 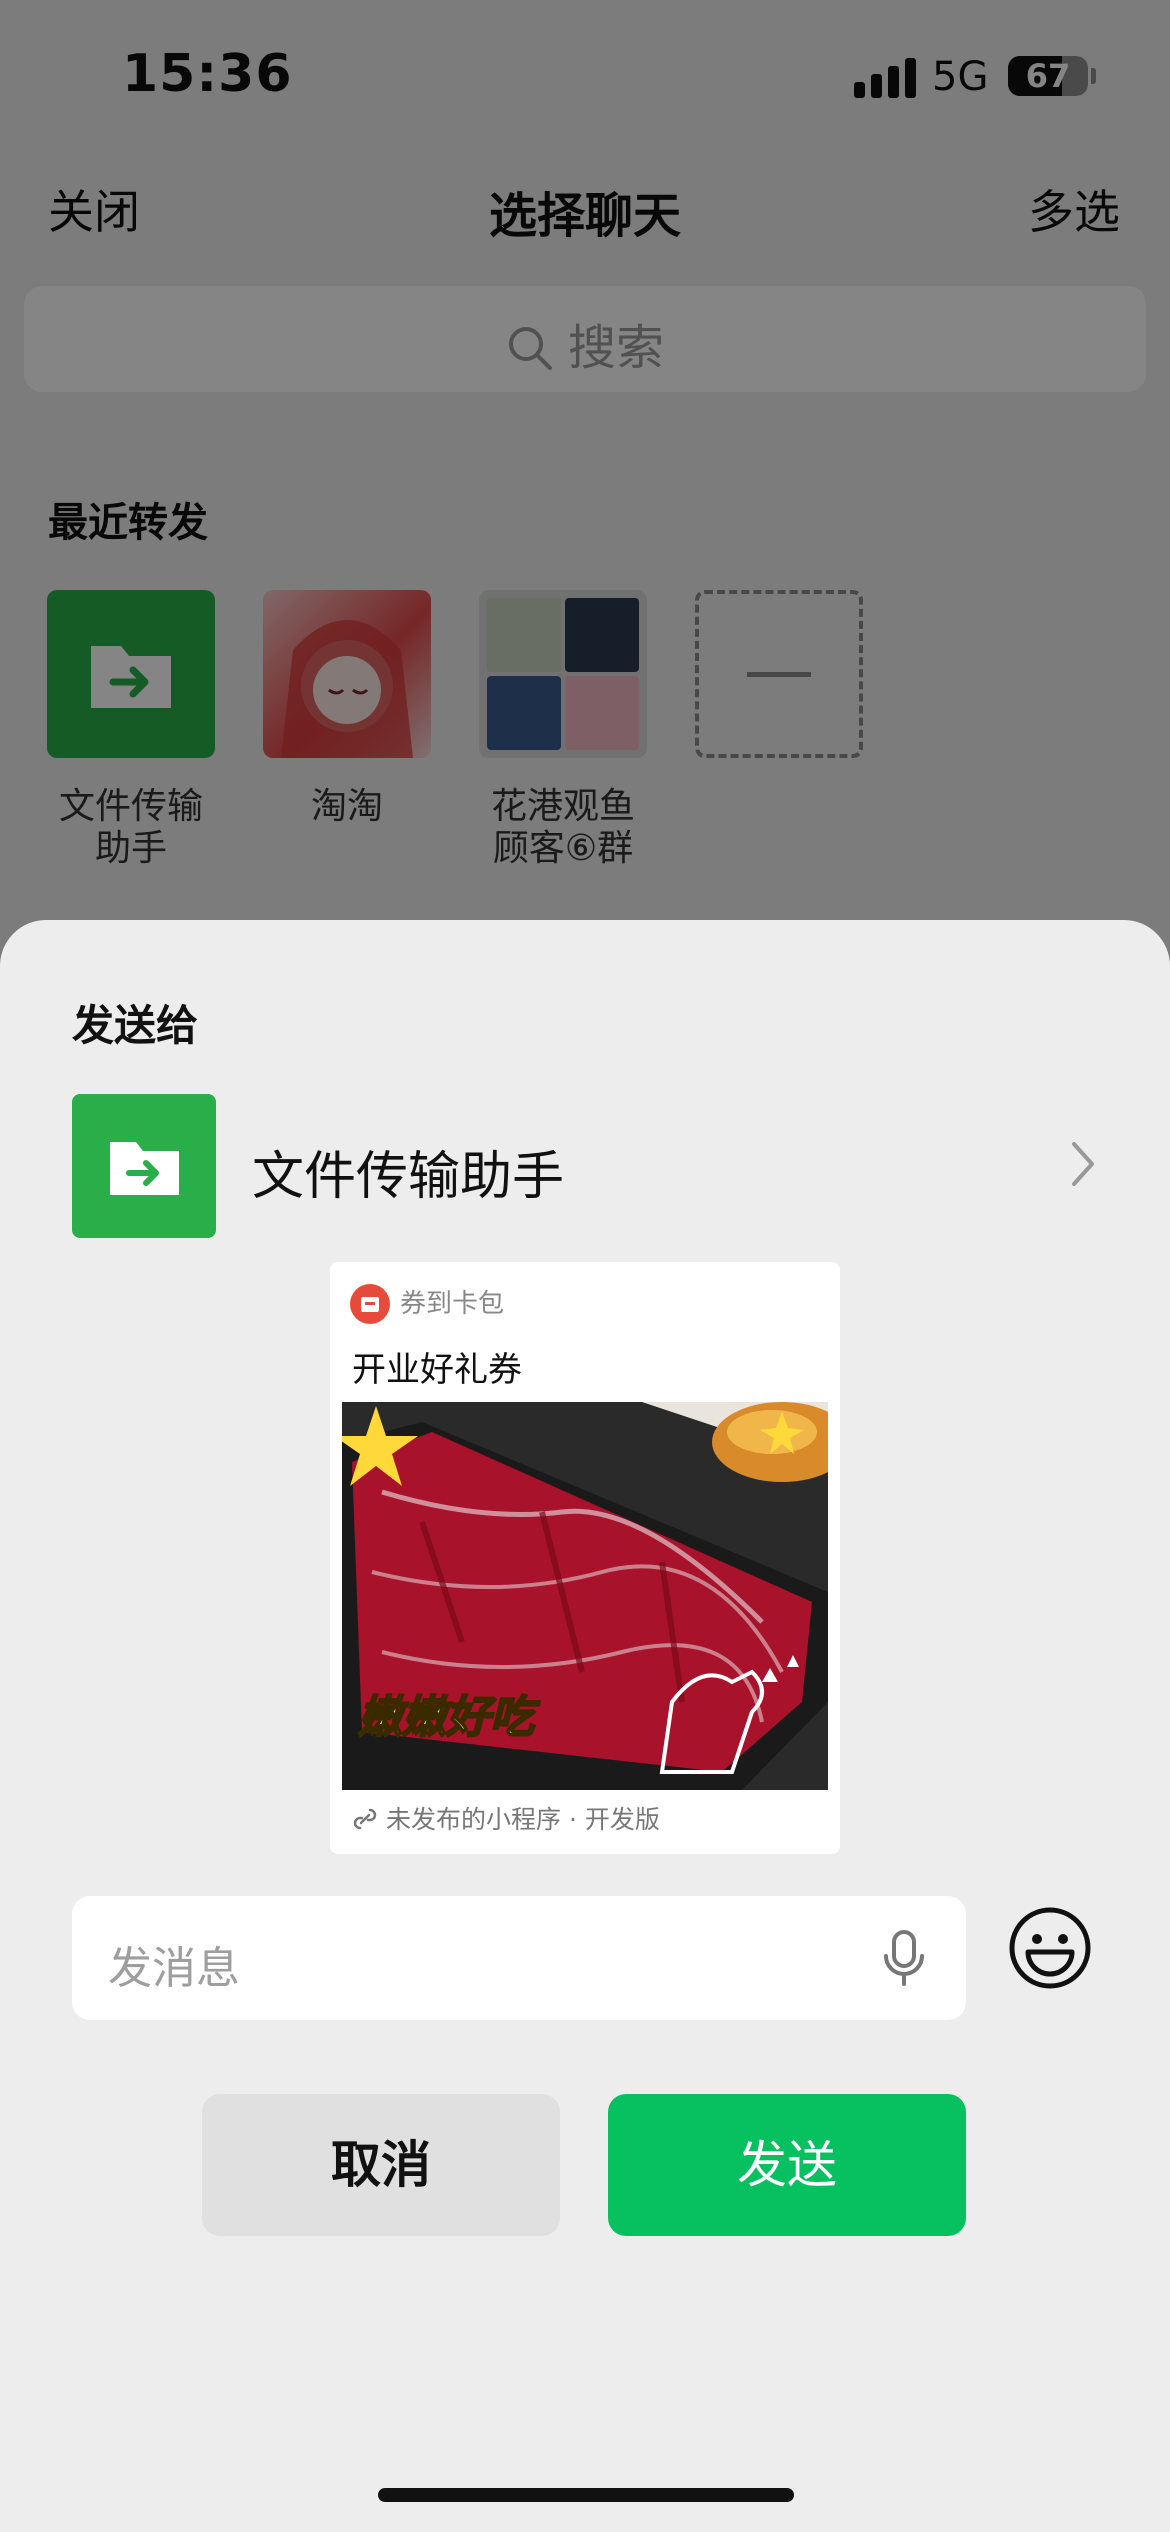 What do you see at coordinates (381, 2165) in the screenshot?
I see `cancel-button: 取消` at bounding box center [381, 2165].